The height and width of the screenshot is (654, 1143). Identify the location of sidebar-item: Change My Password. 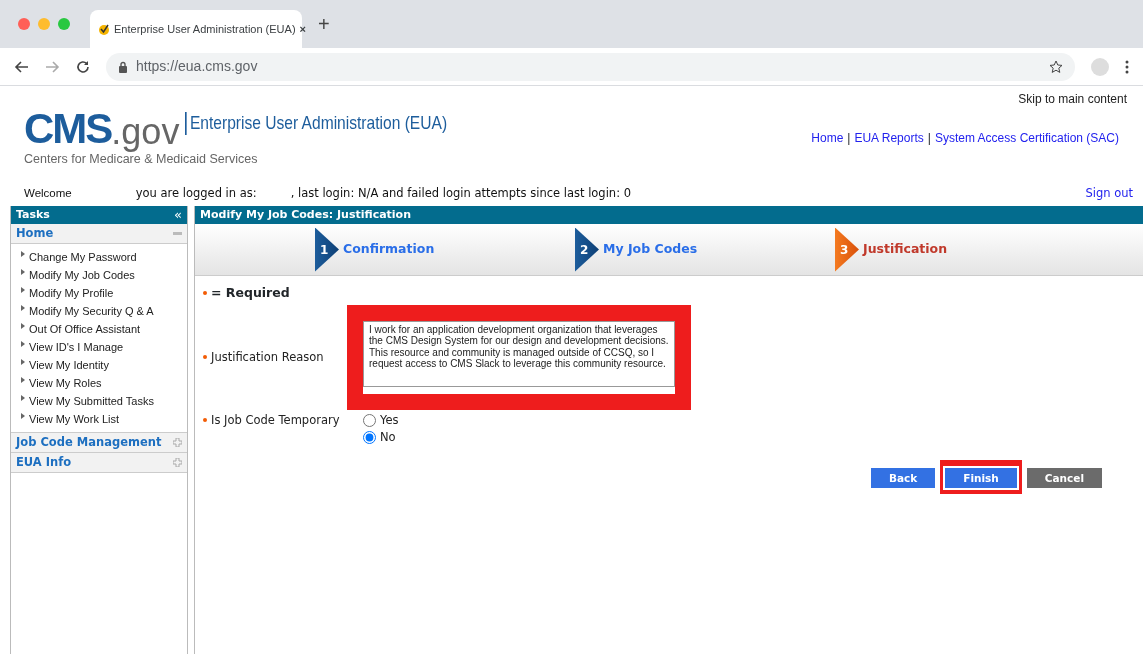
(99, 257).